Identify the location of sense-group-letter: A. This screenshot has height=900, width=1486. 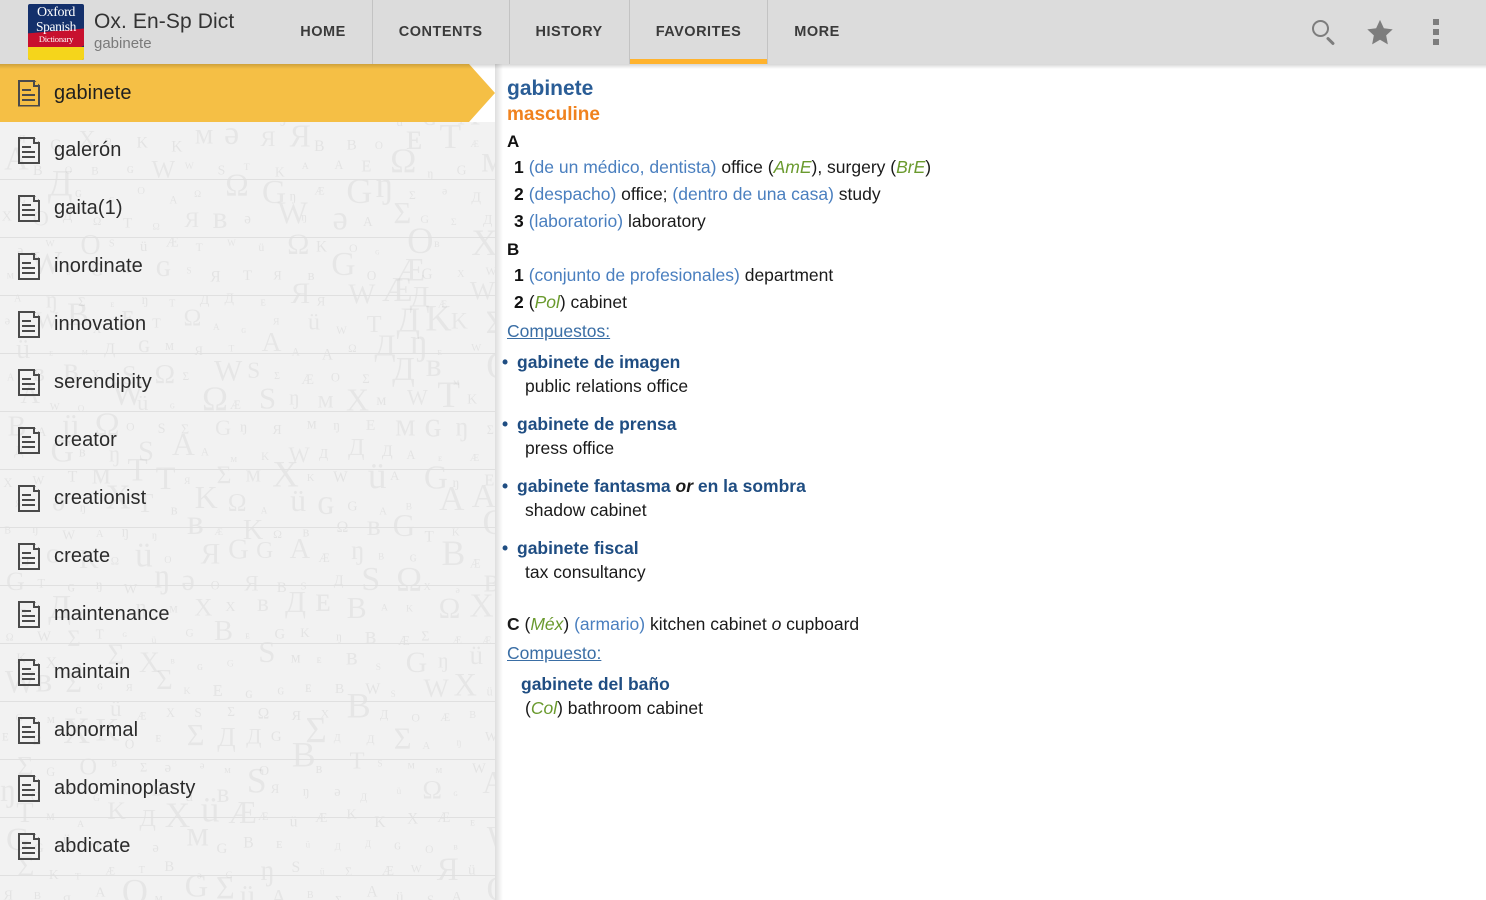
(513, 141).